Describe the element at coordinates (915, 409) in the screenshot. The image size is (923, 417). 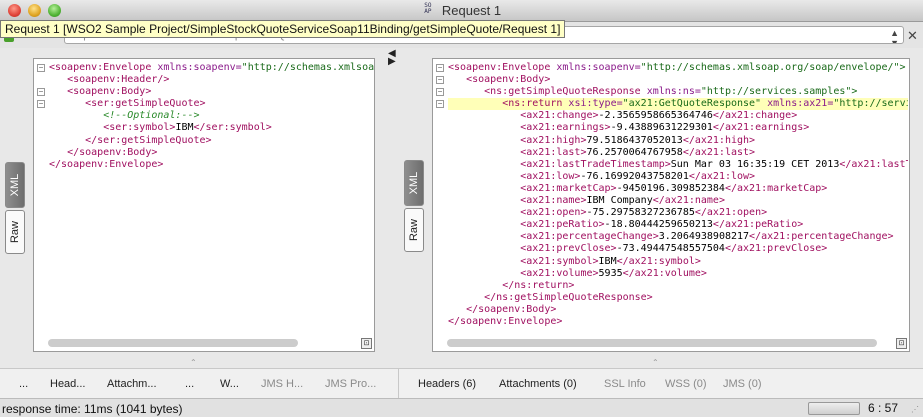
I see `window-resize-grip-icon: ⋰` at that location.